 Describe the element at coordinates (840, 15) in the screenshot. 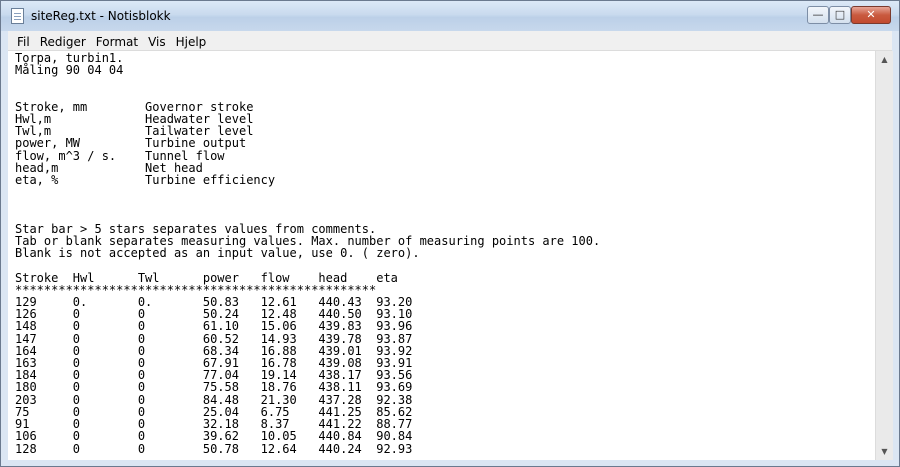

I see `maximize-button: □` at that location.